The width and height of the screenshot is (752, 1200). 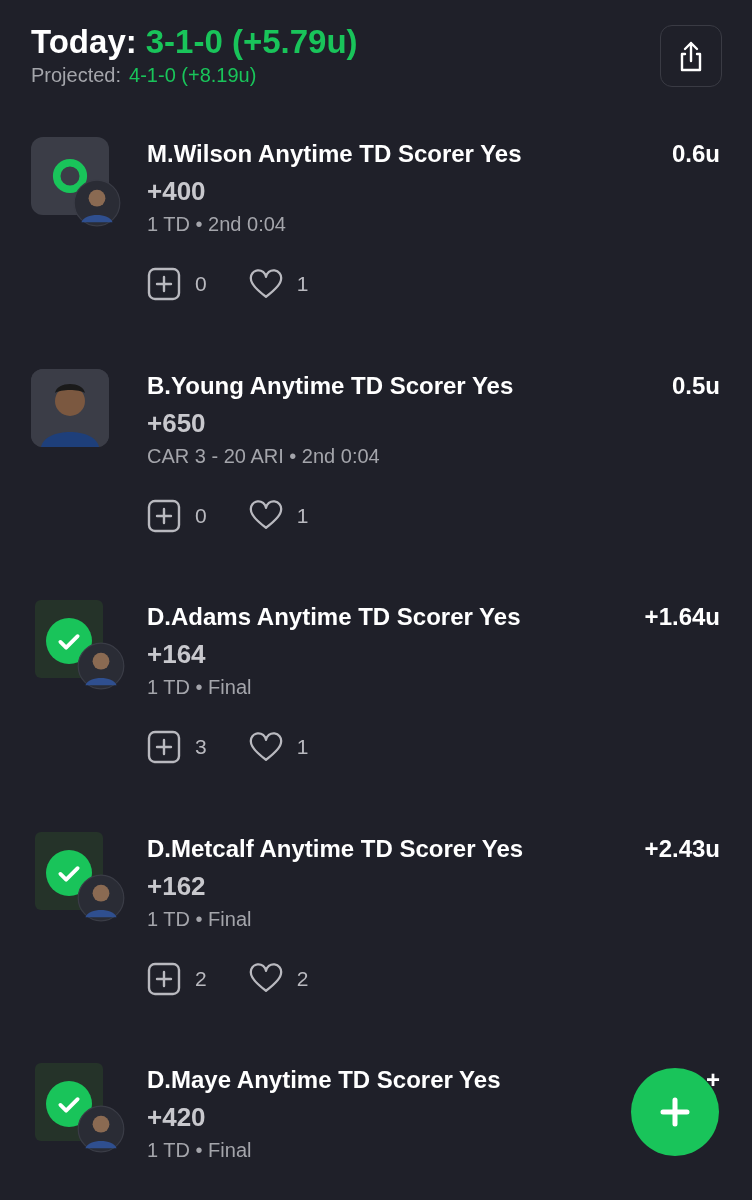 What do you see at coordinates (324, 1080) in the screenshot?
I see `bet-title: D.Maye Anytime TD Scorer Yes` at bounding box center [324, 1080].